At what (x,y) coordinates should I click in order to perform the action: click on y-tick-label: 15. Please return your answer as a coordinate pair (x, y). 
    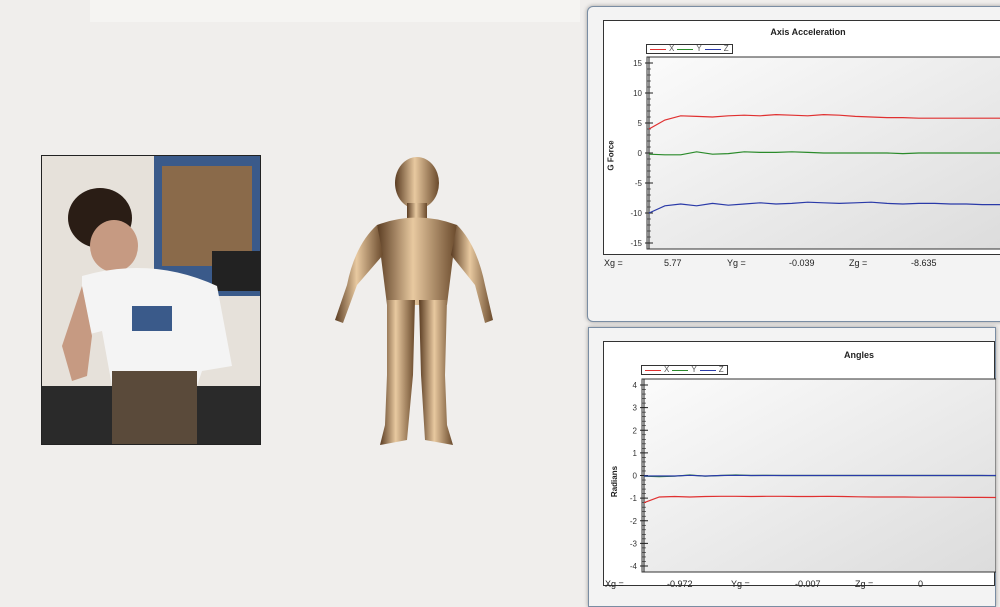
    Looking at the image, I should click on (637, 63).